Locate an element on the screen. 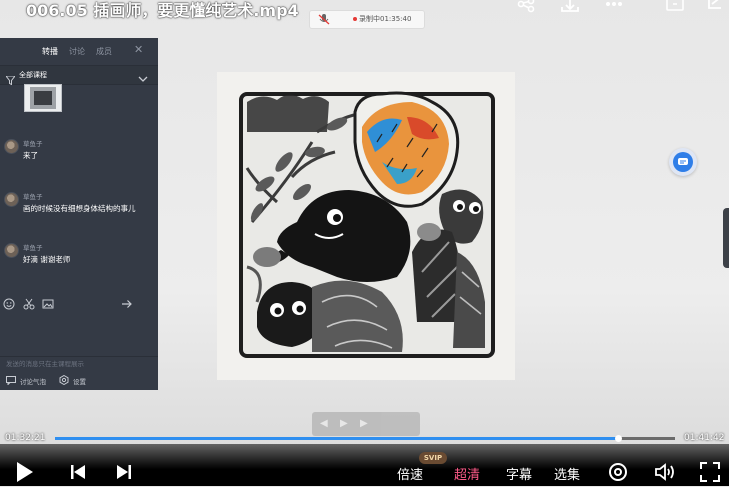 This screenshot has height=487, width=729. progress-handle is located at coordinates (618, 438).